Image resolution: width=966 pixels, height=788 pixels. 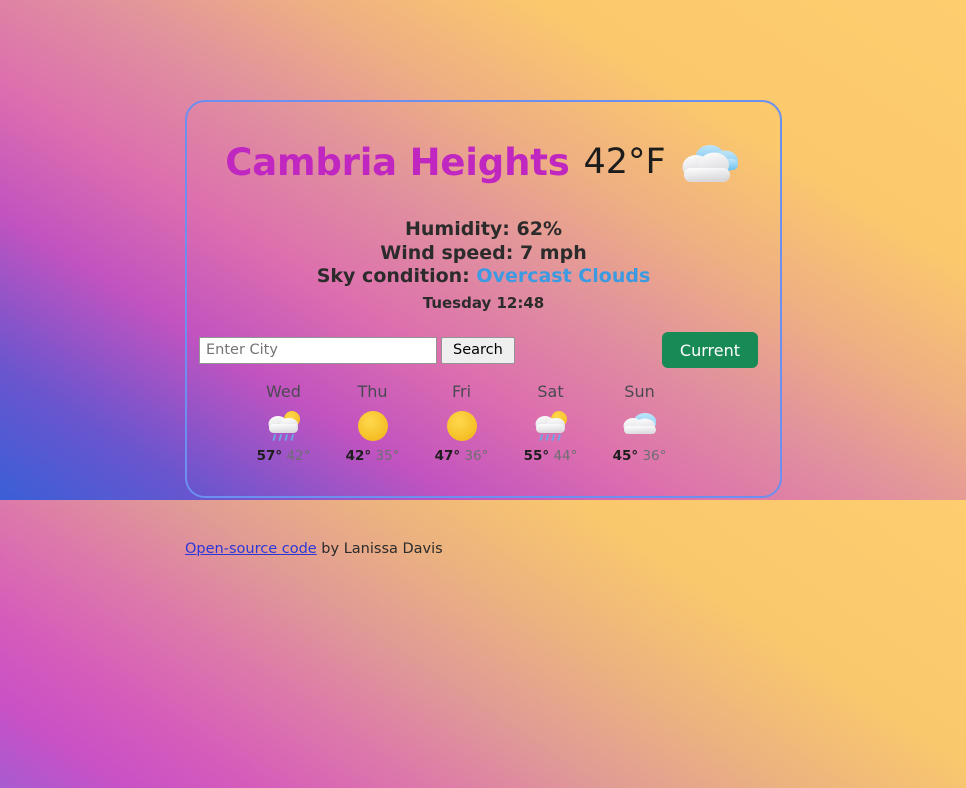 I want to click on cloud-icon, so click(x=640, y=426).